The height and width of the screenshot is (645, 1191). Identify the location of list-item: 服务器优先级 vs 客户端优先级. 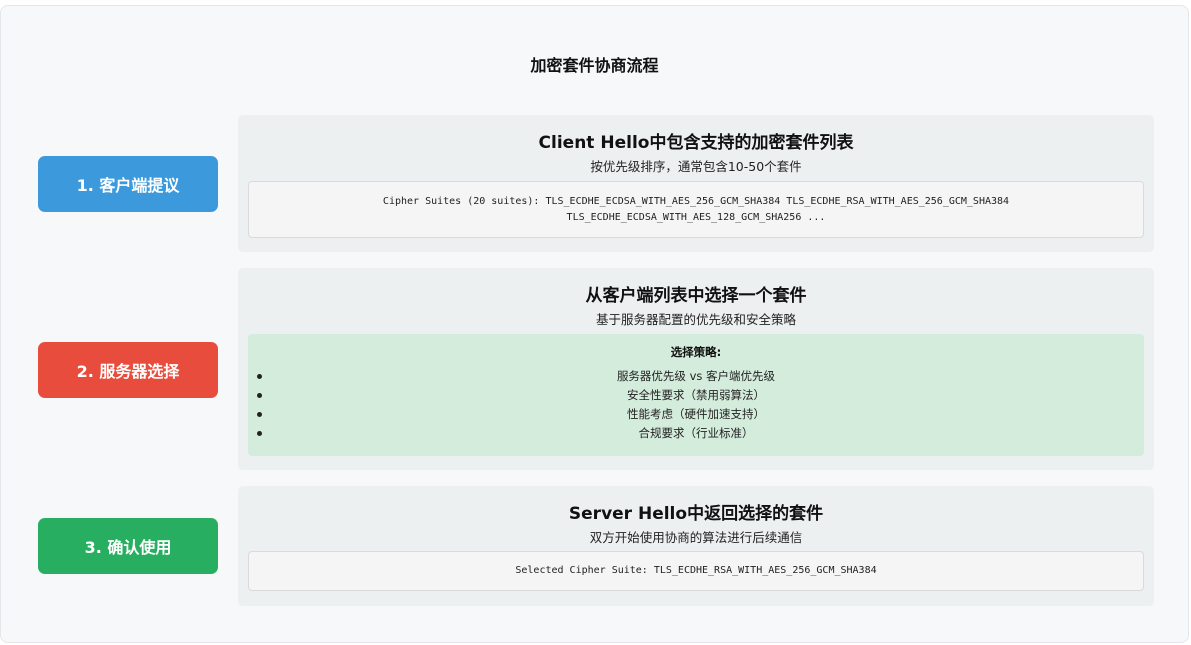
(696, 376).